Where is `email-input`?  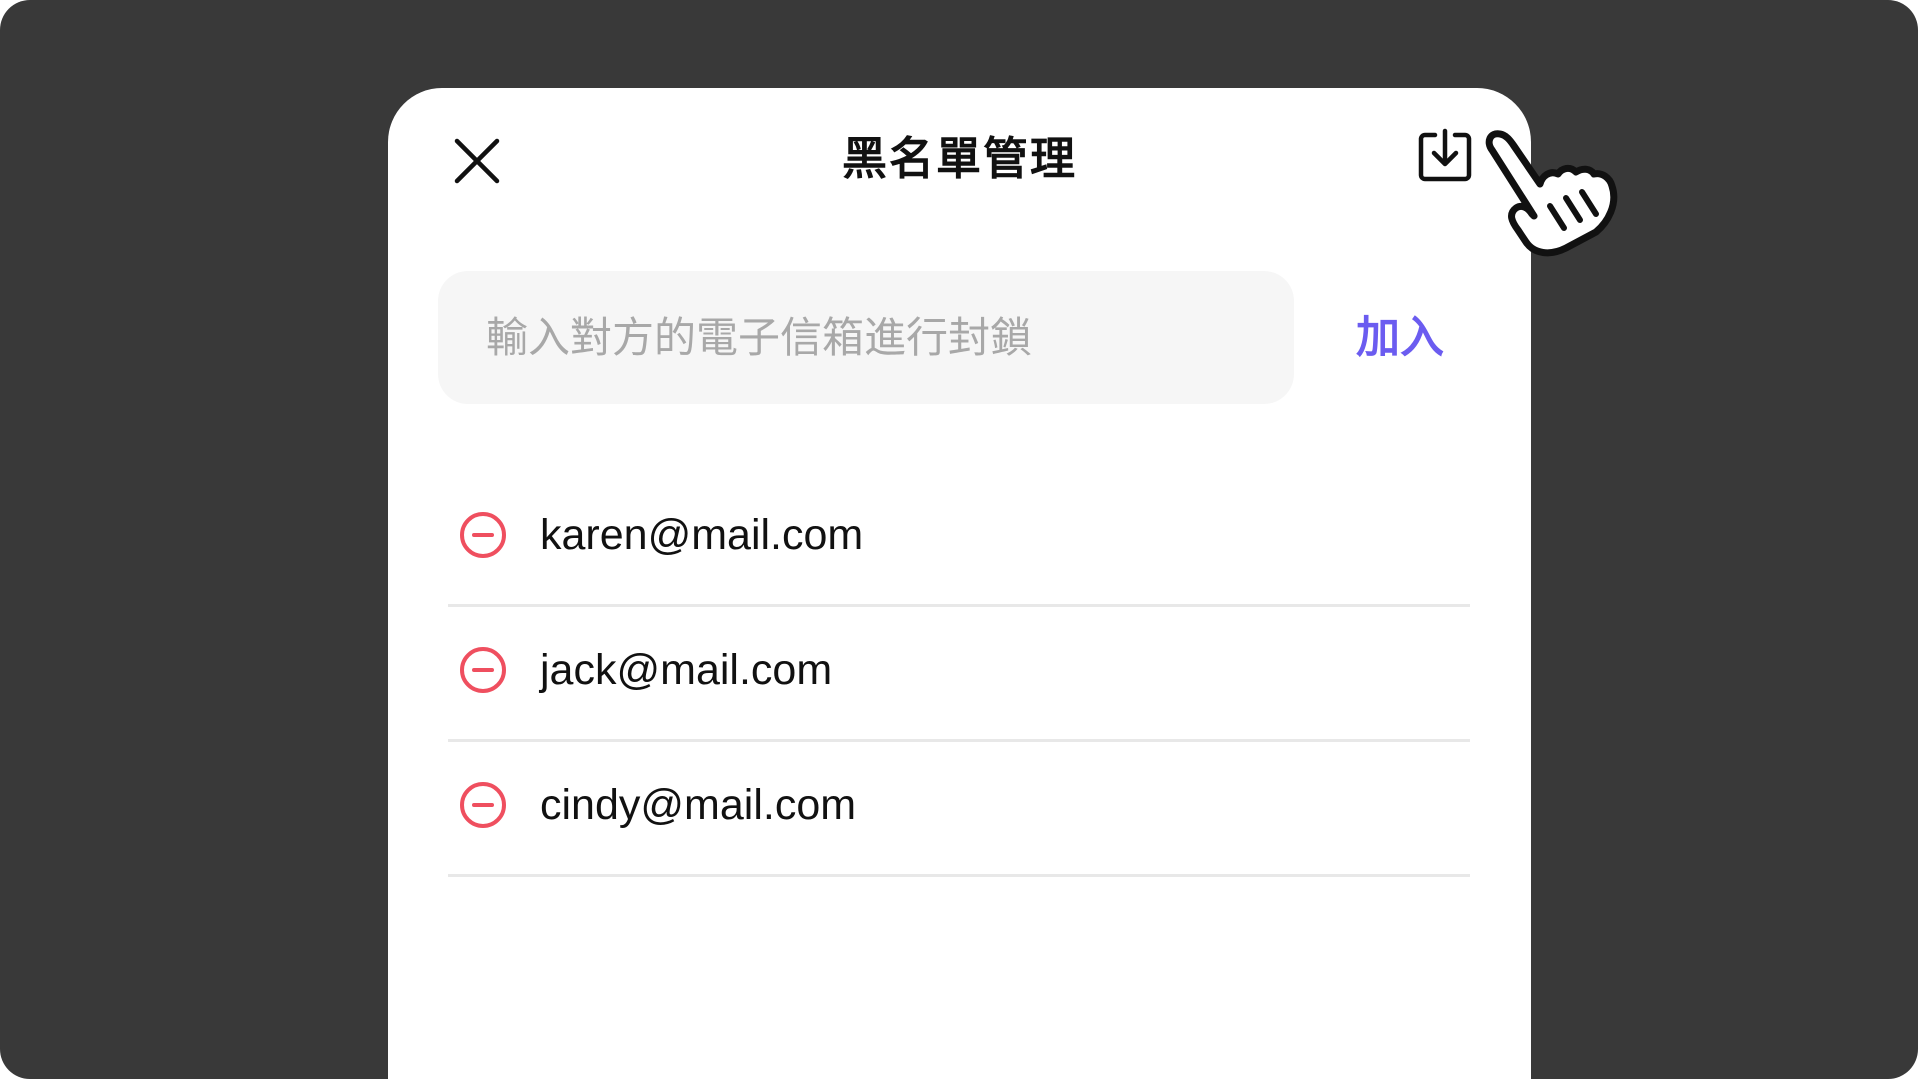
email-input is located at coordinates (866, 337).